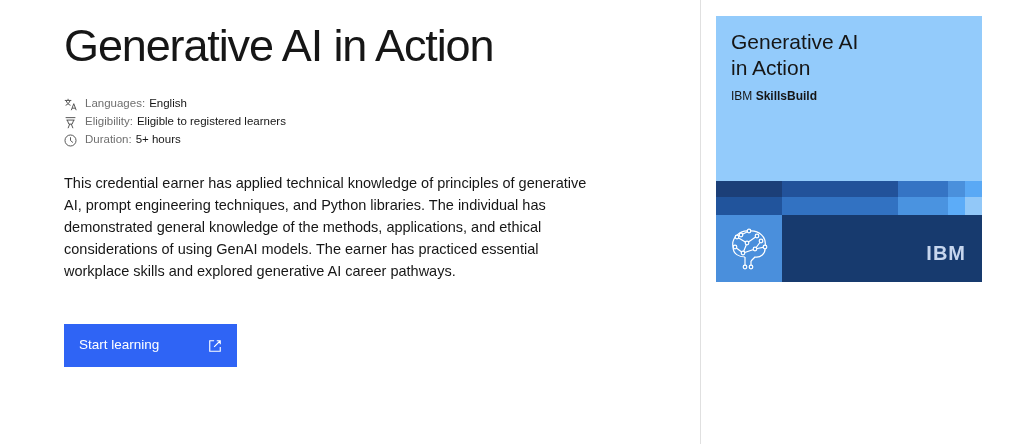 The image size is (1024, 444). What do you see at coordinates (168, 104) in the screenshot?
I see `meta-value: English` at bounding box center [168, 104].